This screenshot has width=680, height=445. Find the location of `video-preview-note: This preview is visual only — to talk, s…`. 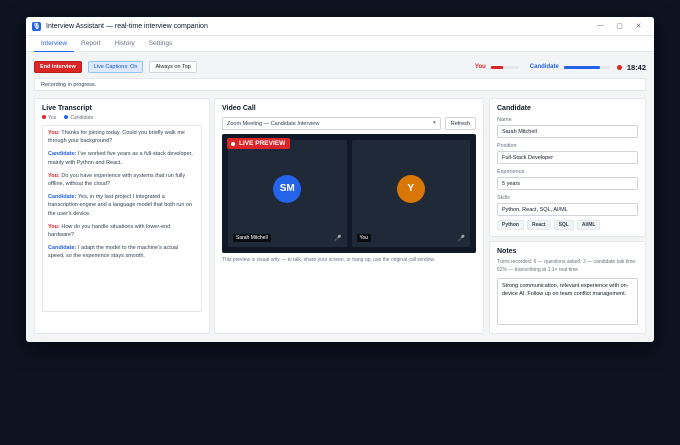

video-preview-note: This preview is visual only — to talk, s… is located at coordinates (329, 260).